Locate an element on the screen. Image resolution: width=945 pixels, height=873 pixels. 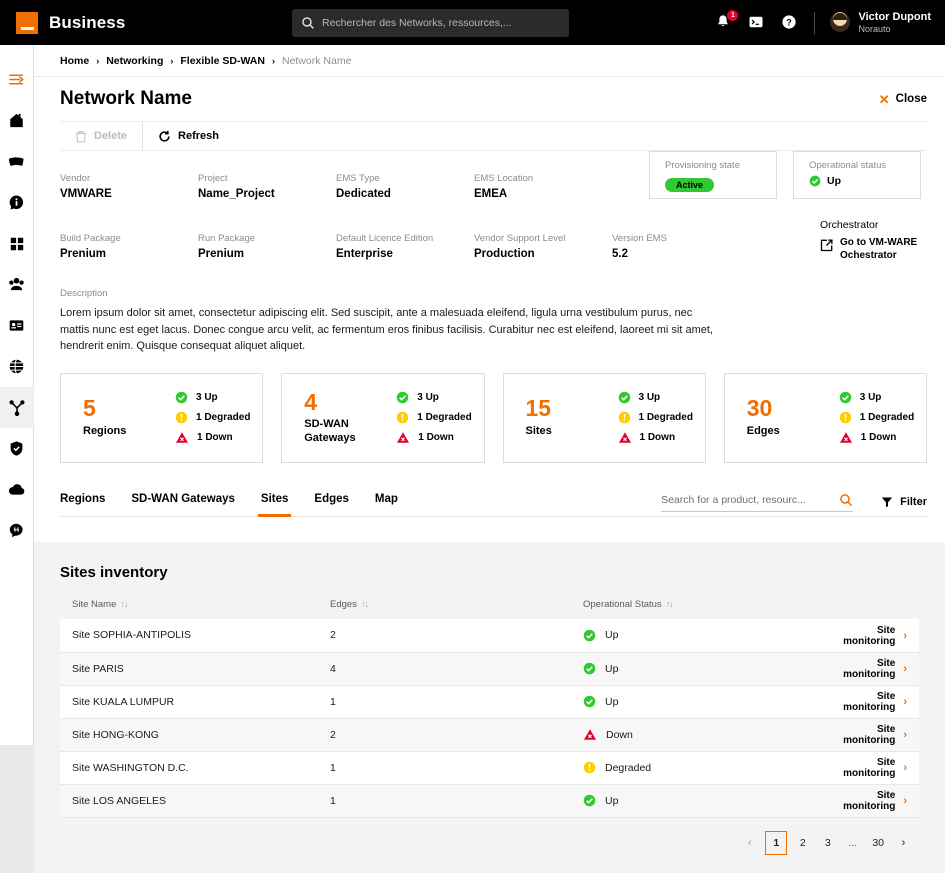
sidebar-item-contracts is located at coordinates (17, 325).